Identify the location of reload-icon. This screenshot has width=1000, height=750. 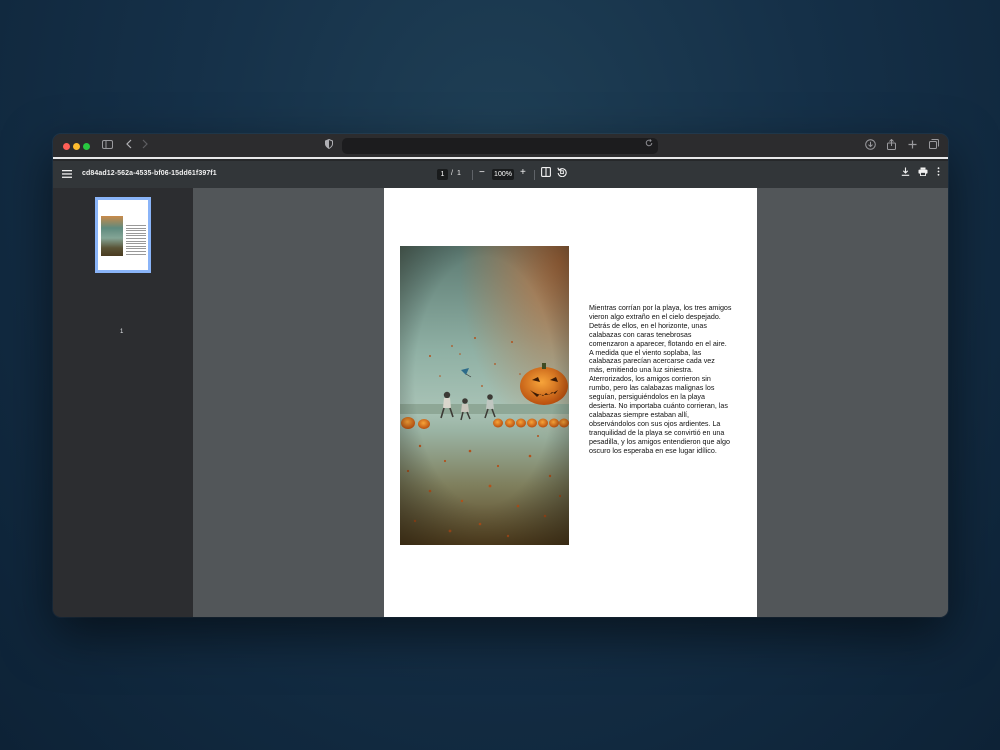
(649, 144).